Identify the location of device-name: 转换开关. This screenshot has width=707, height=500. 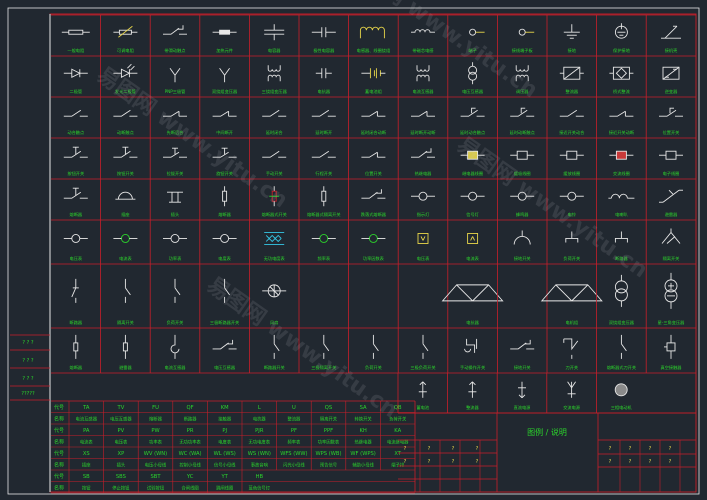
(364, 419).